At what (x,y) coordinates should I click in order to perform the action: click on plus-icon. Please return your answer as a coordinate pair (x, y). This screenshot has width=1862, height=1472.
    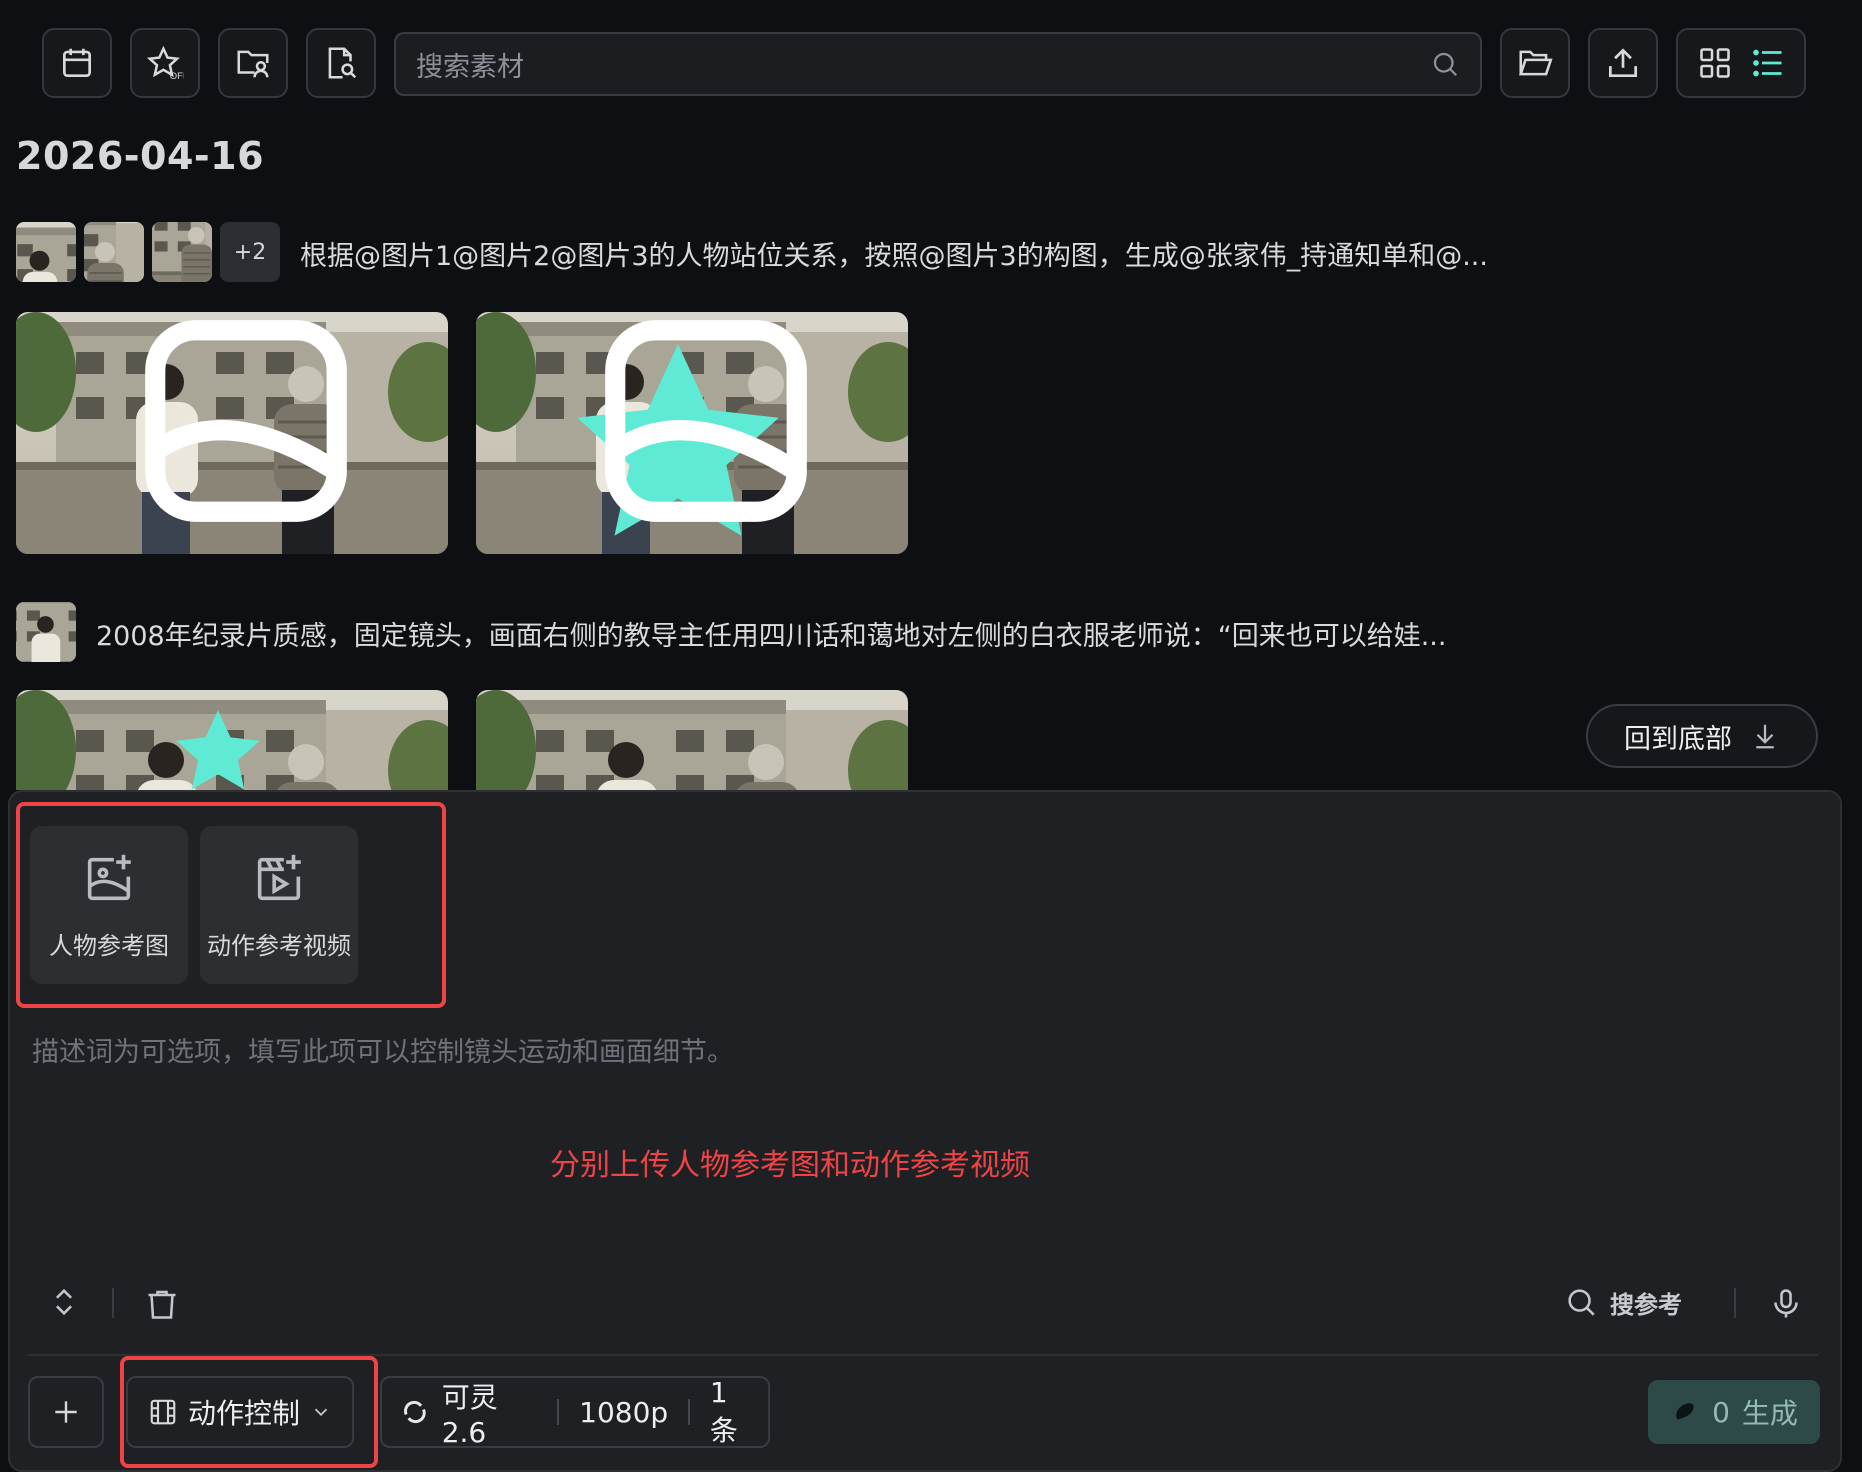
    Looking at the image, I should click on (66, 1412).